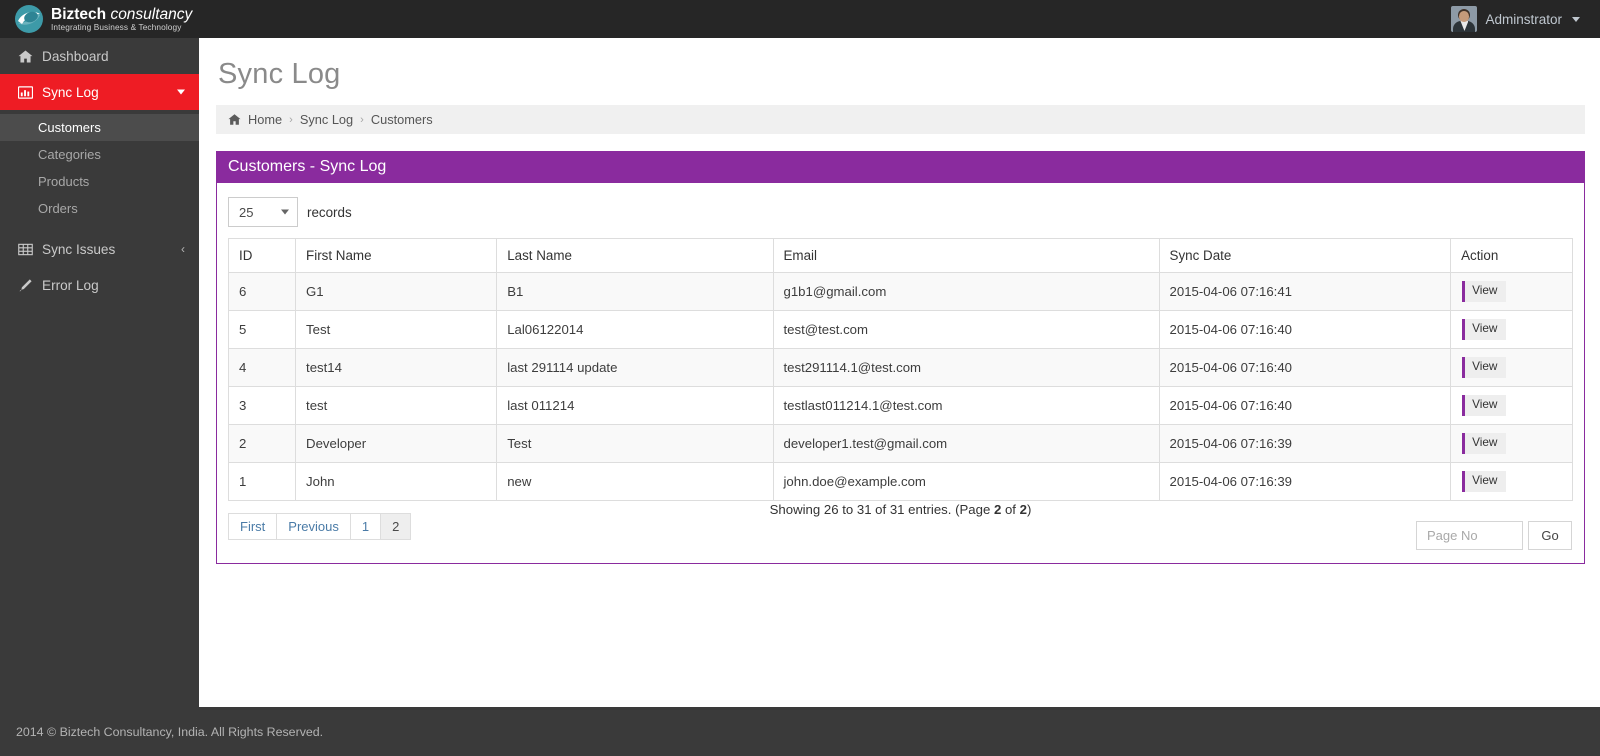 This screenshot has height=756, width=1600. What do you see at coordinates (326, 119) in the screenshot?
I see `breadcrumb-item-sync-log: Sync Log` at bounding box center [326, 119].